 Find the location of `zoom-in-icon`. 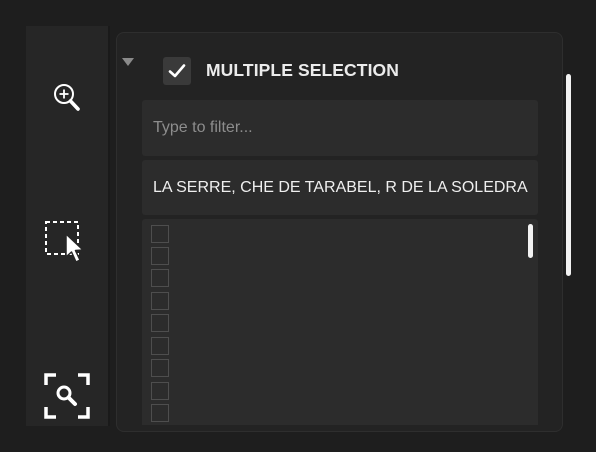

zoom-in-icon is located at coordinates (67, 98).